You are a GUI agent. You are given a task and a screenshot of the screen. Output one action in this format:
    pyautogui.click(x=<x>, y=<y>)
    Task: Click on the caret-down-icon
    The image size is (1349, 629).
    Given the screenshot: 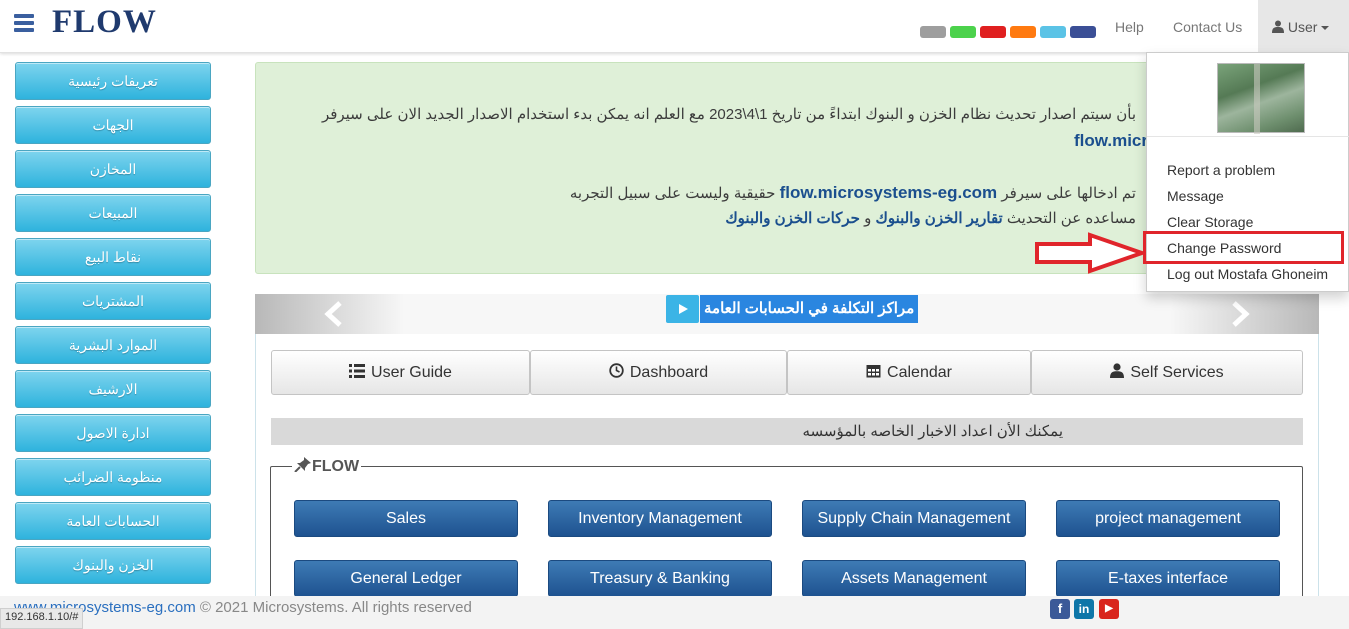 What is the action you would take?
    pyautogui.click(x=1325, y=28)
    